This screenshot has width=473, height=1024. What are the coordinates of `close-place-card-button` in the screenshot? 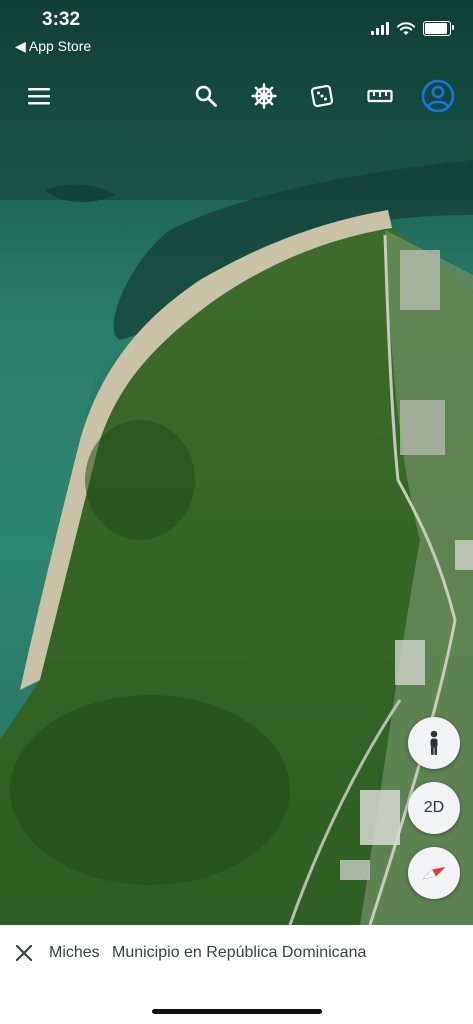 It's located at (24, 953).